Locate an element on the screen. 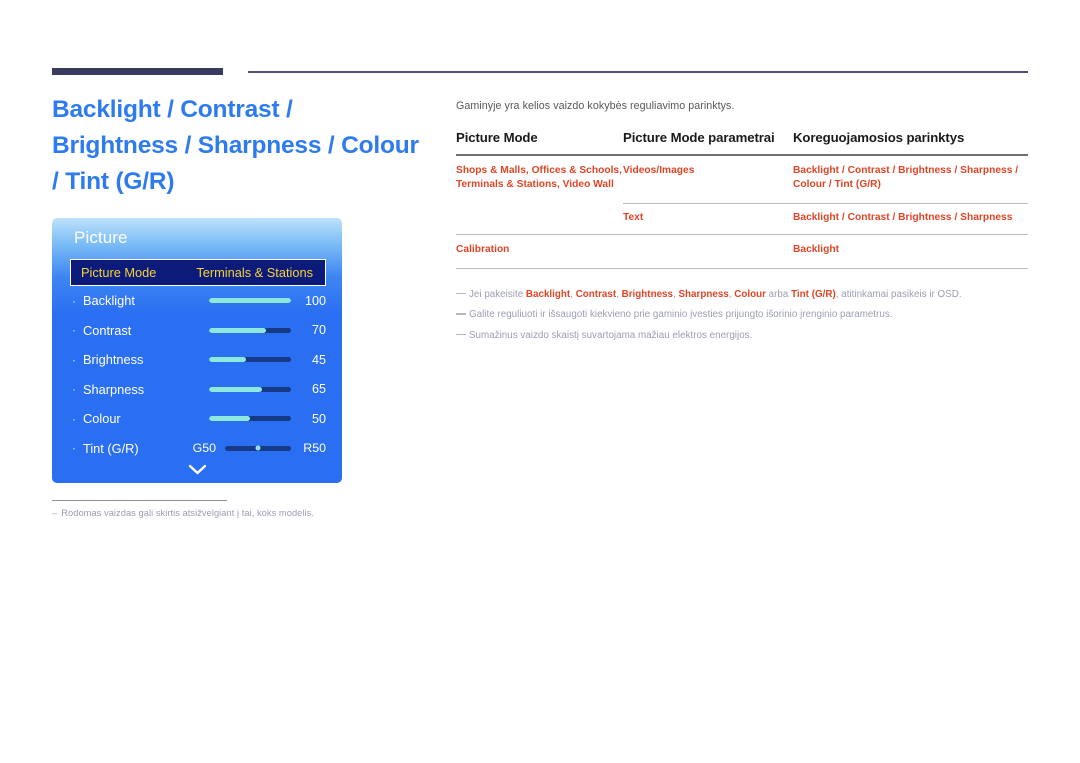 Image resolution: width=1080 pixels, height=763 pixels. osd-row-colour: · Colour 50 is located at coordinates (198, 419).